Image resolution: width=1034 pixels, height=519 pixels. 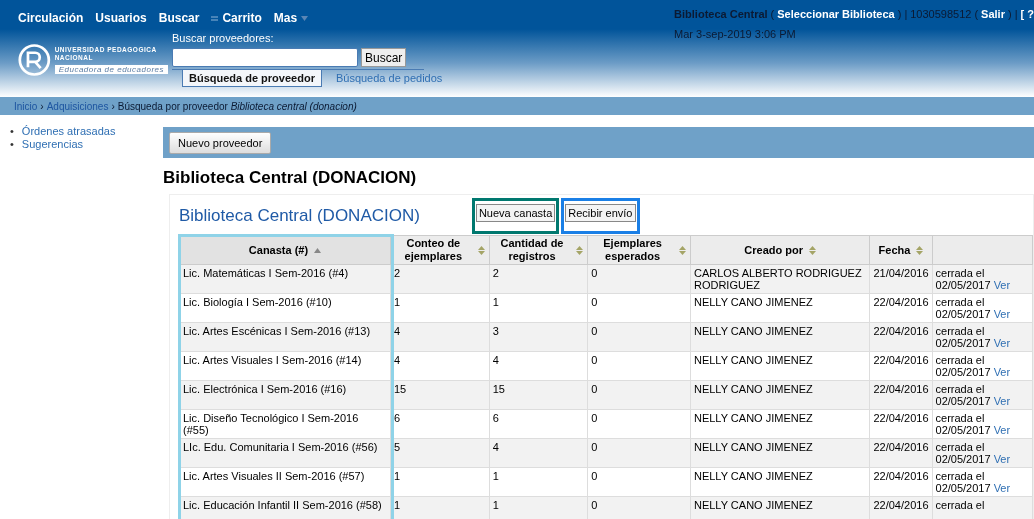 I want to click on column-header: Ejemplares esperados, so click(x=639, y=250).